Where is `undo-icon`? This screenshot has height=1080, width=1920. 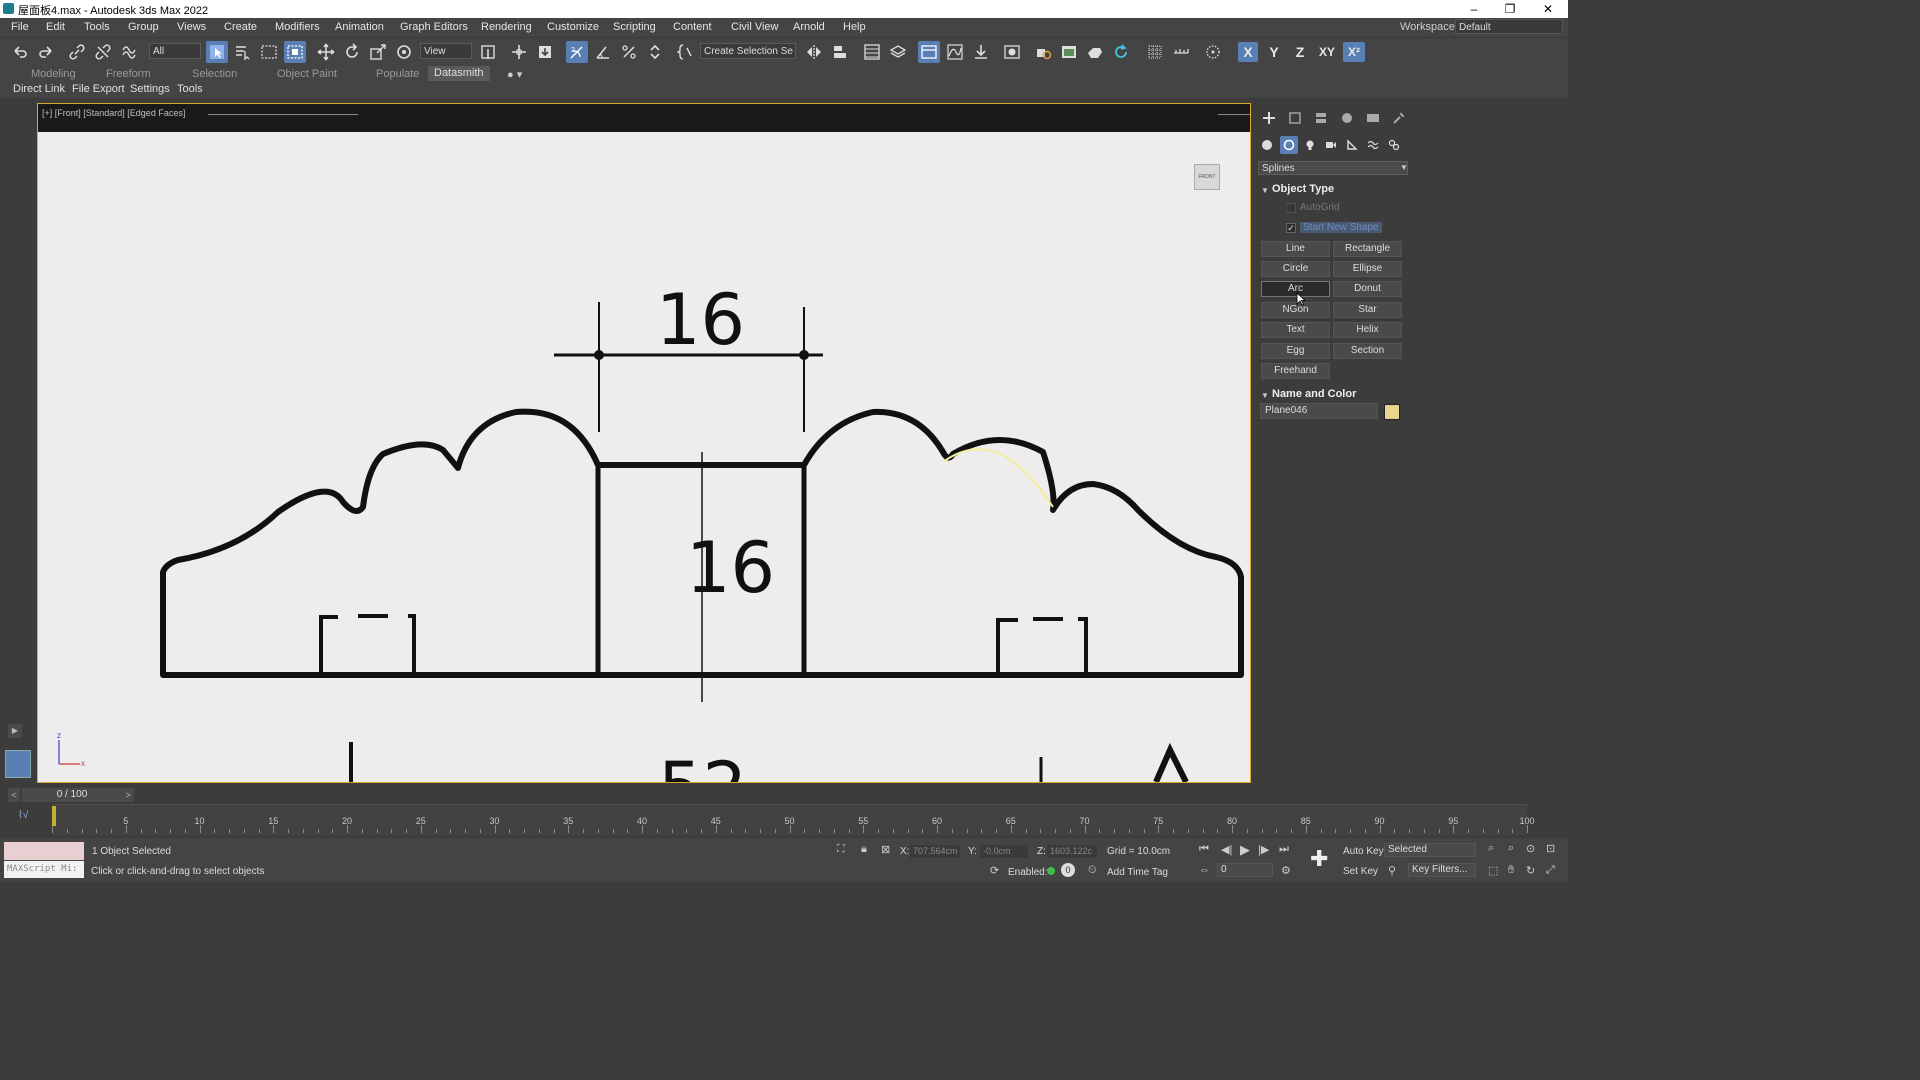 undo-icon is located at coordinates (20, 52).